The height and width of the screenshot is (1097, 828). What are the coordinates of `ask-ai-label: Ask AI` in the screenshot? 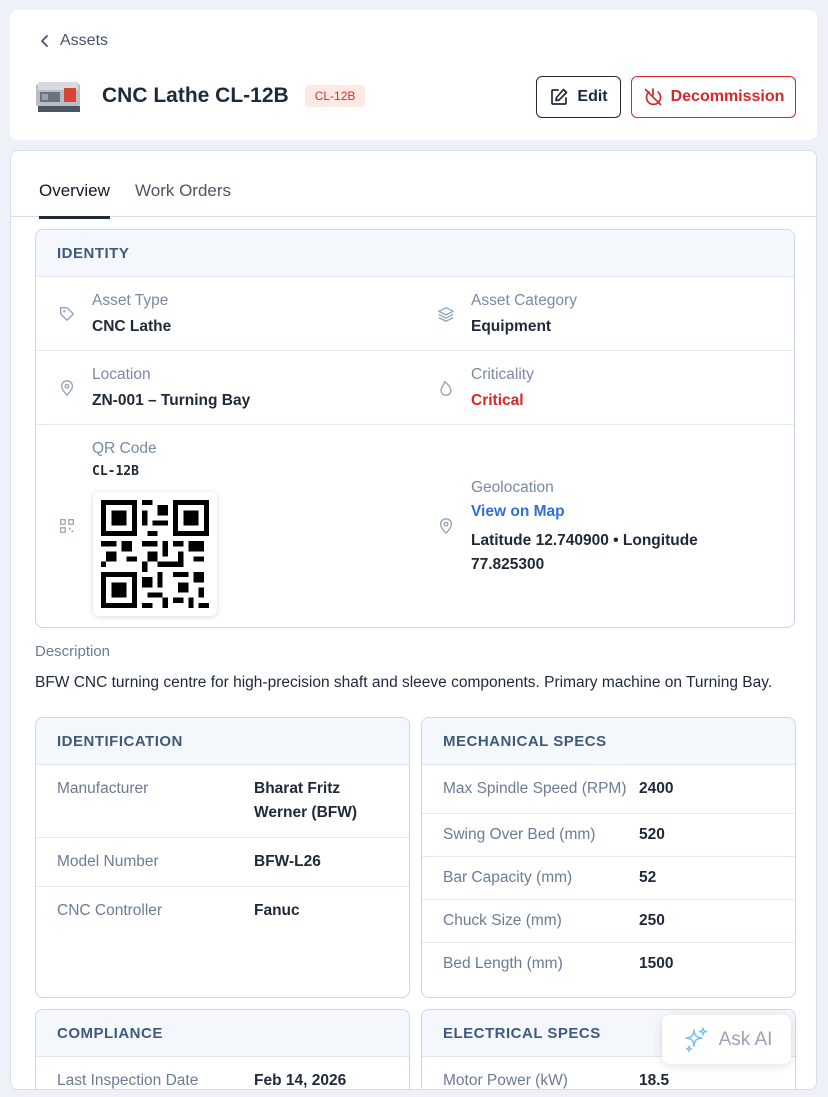 It's located at (745, 1039).